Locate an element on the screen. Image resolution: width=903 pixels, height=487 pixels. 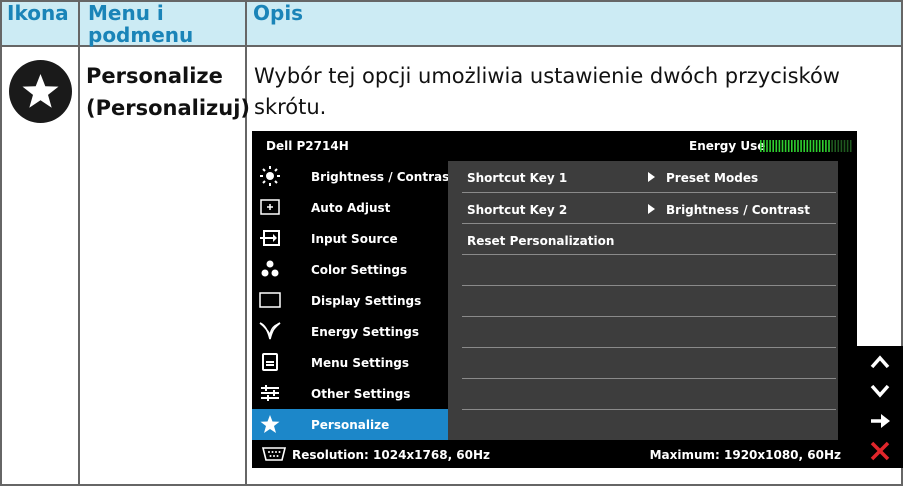
energy-use-label: Energy Use is located at coordinates (727, 146).